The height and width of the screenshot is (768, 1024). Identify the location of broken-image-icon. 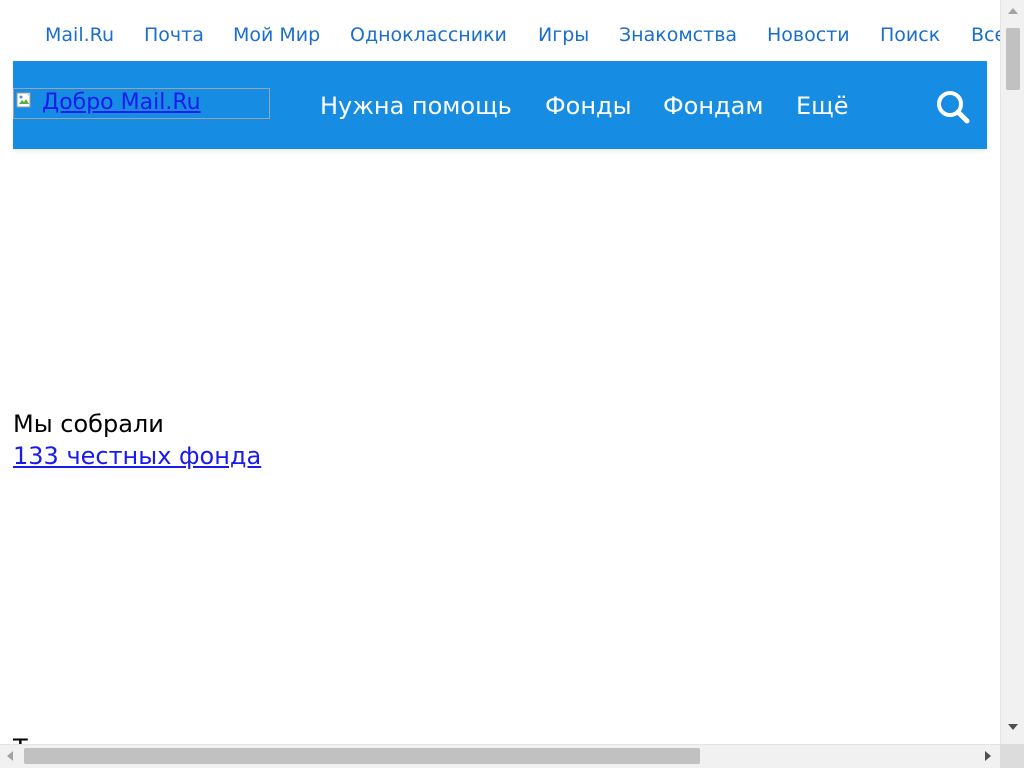
(23, 100).